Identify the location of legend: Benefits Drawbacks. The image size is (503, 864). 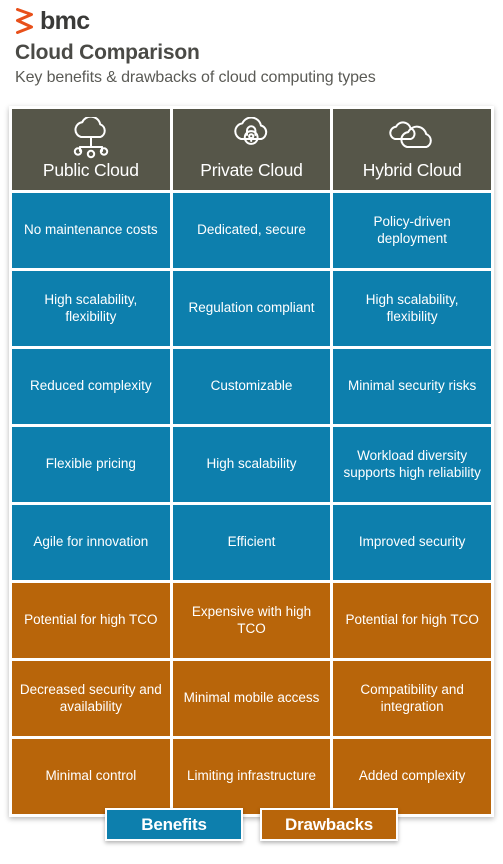
(251, 824).